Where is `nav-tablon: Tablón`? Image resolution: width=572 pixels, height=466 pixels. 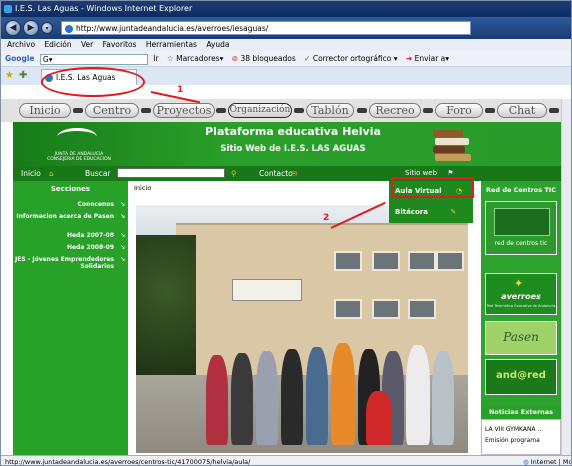
nav-tablon: Tablón is located at coordinates (330, 110).